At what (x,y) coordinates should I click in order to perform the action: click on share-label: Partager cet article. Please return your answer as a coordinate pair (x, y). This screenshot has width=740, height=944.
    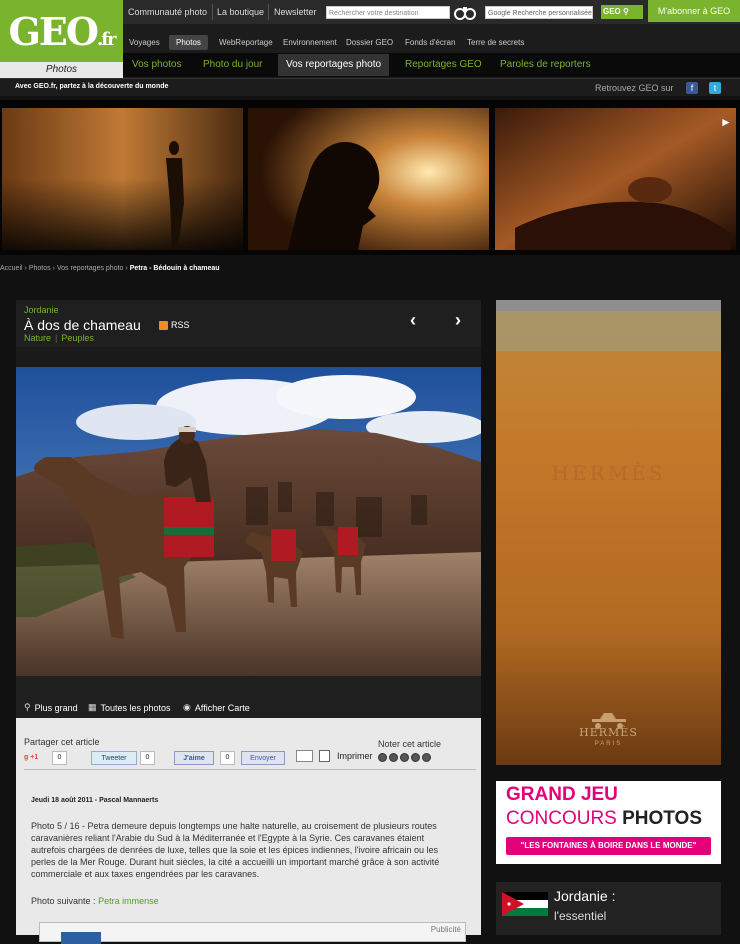
    Looking at the image, I should click on (62, 742).